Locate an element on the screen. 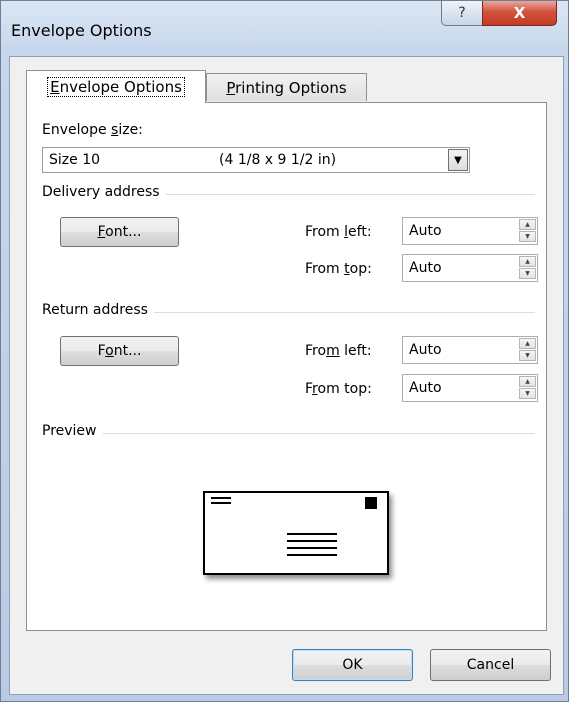 The height and width of the screenshot is (702, 569). envelope-size-name: Size 10 is located at coordinates (75, 160).